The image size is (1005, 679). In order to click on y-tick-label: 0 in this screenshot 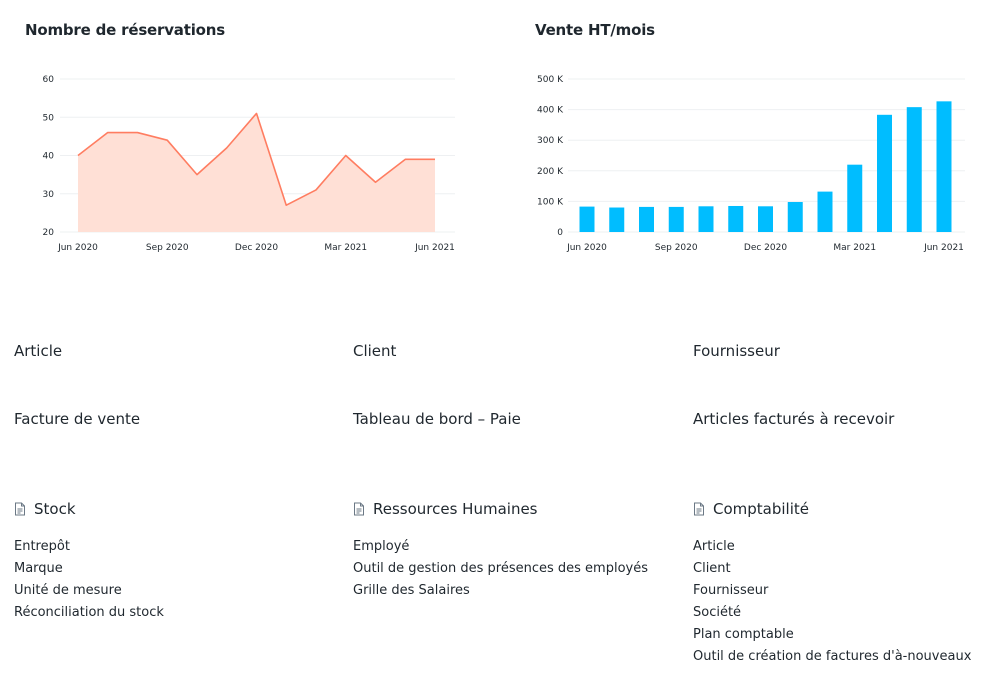, I will do `click(560, 233)`.